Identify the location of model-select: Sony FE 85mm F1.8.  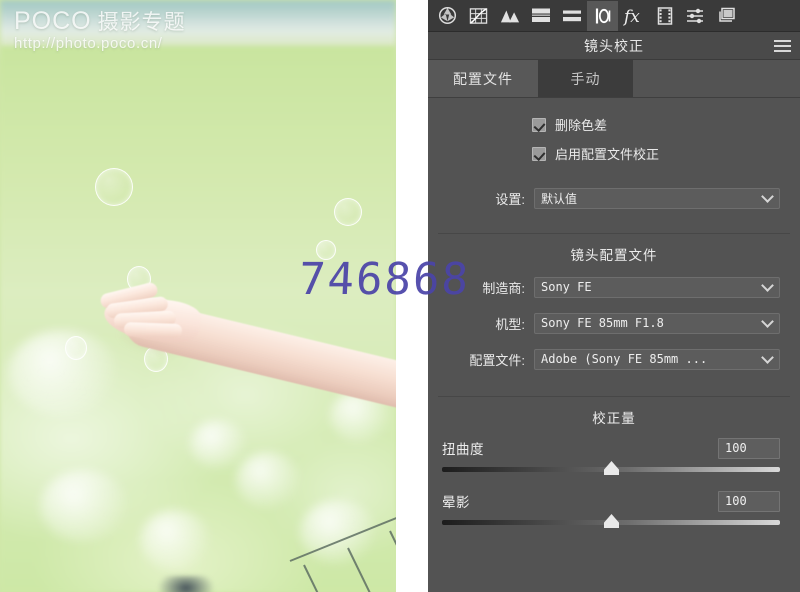
(657, 323).